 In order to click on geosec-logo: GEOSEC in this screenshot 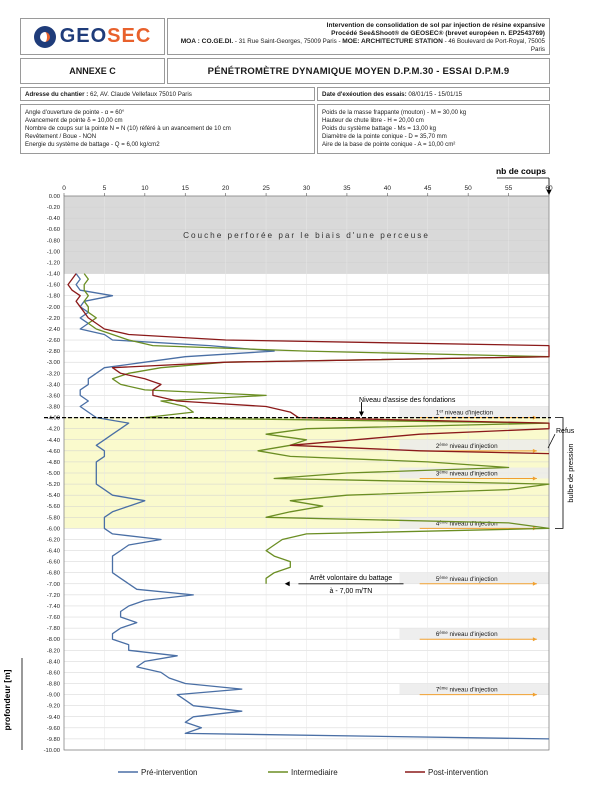, I will do `click(92, 36)`.